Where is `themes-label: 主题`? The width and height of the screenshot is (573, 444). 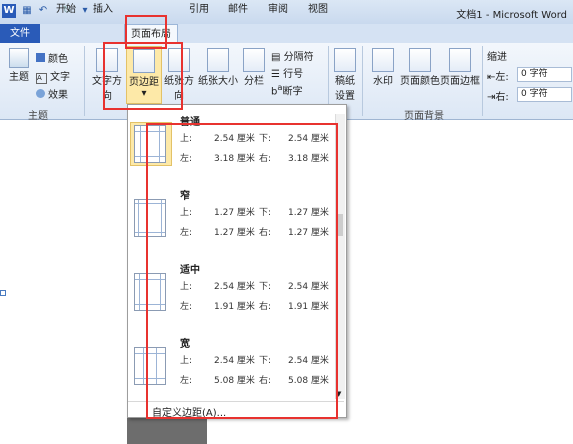
themes-label: 主题 is located at coordinates (19, 77).